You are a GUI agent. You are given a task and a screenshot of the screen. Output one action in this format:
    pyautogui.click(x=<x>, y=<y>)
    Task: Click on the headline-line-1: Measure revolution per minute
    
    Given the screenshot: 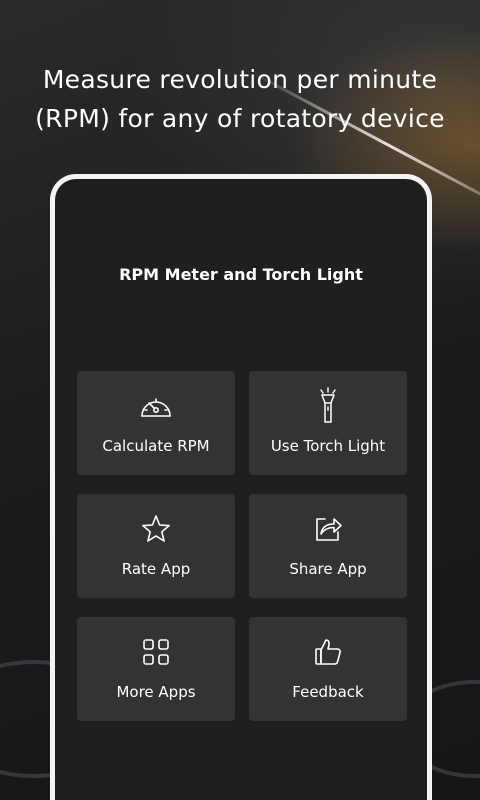 What is the action you would take?
    pyautogui.click(x=240, y=79)
    